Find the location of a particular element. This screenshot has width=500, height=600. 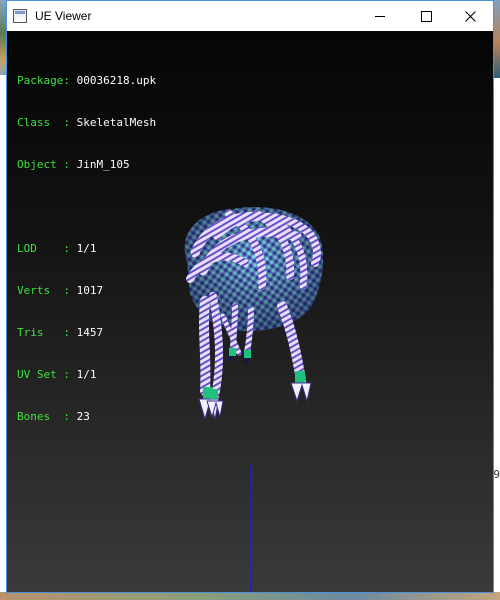

window-title: UE Viewer is located at coordinates (63, 16).